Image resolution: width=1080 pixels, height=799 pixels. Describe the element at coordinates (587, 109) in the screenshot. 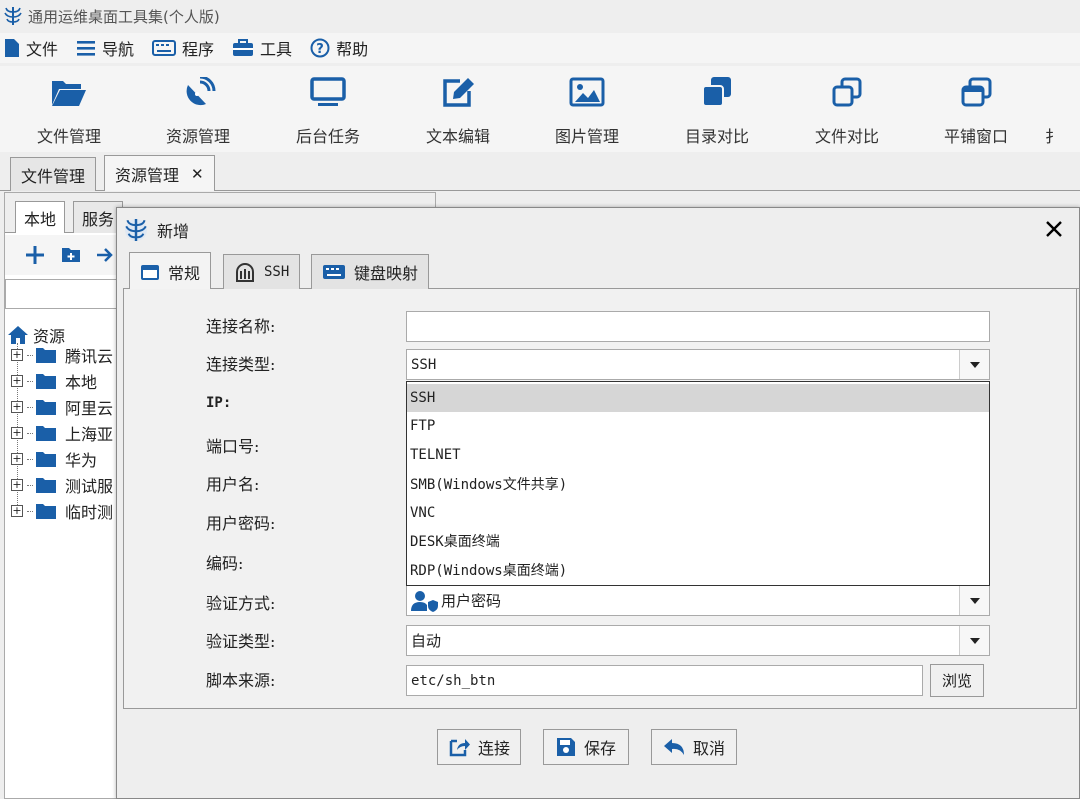

I see `tool-image-manager: 图片管理` at that location.